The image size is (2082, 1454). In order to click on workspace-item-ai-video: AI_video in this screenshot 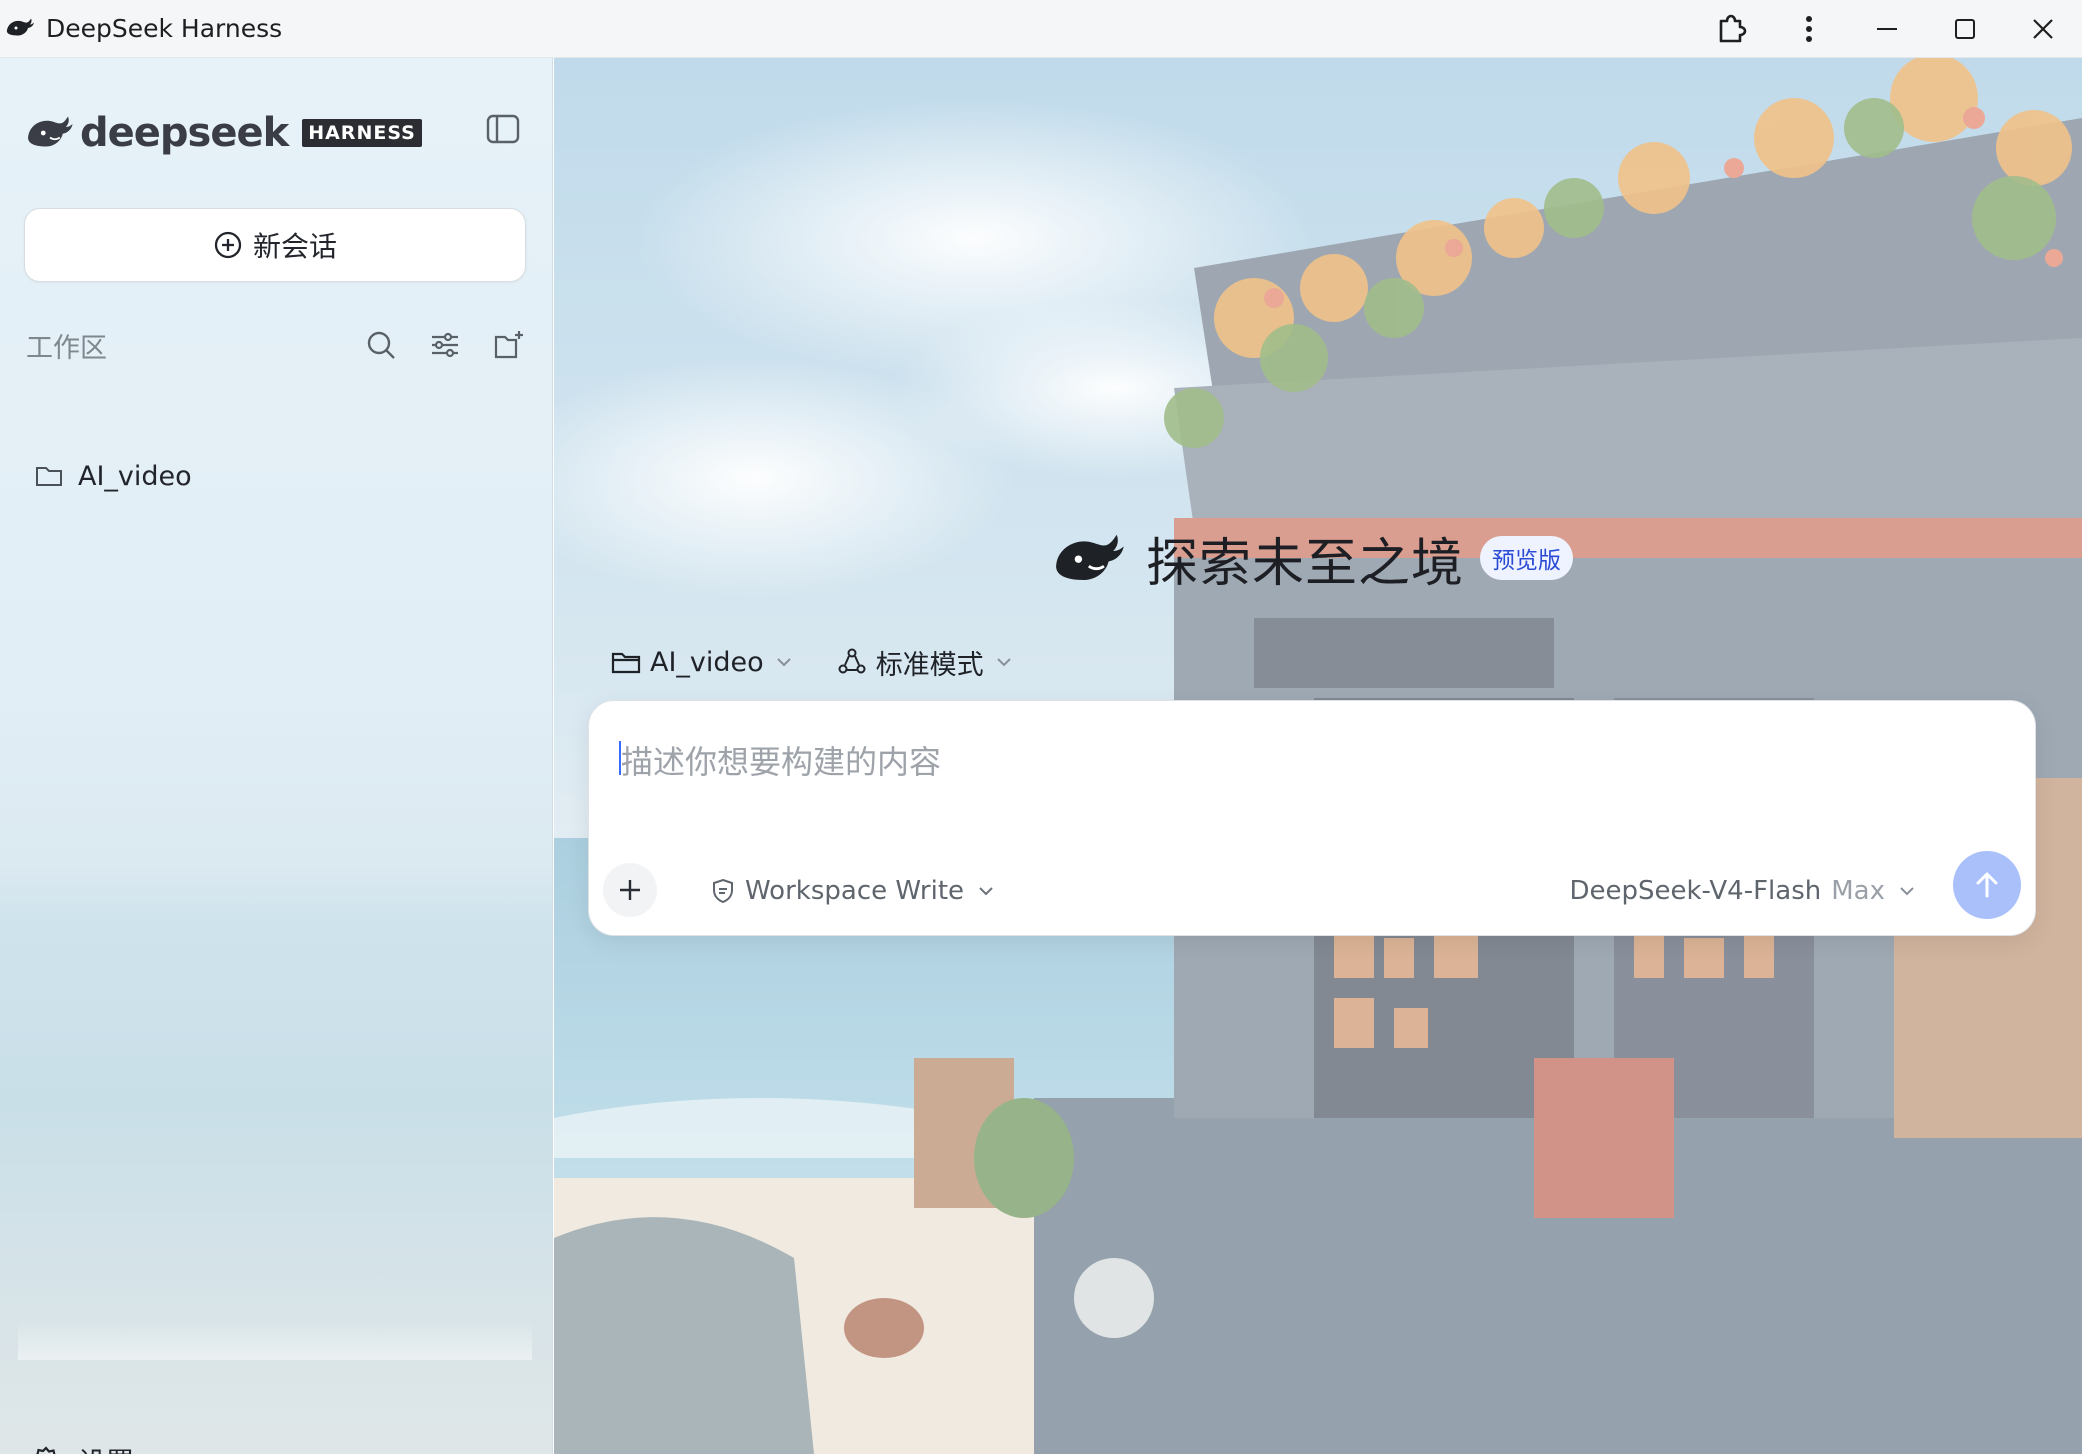, I will do `click(113, 476)`.